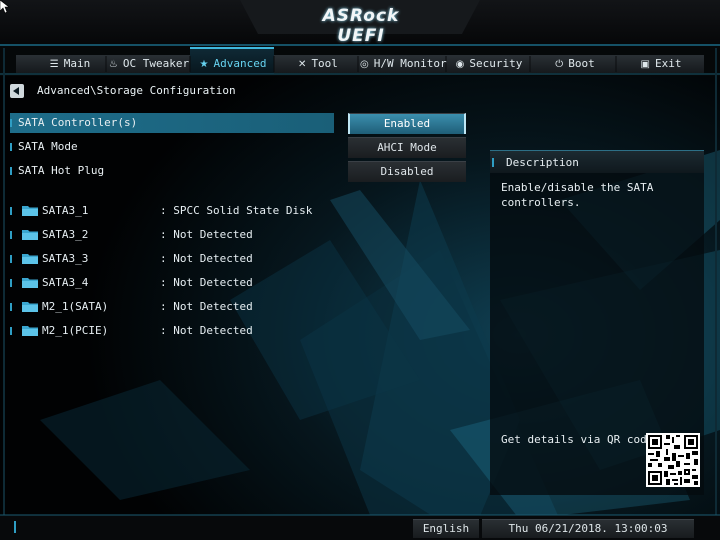 The image size is (720, 540). What do you see at coordinates (172, 171) in the screenshot?
I see `setting-sata-hot-plug: SATA Hot Plug` at bounding box center [172, 171].